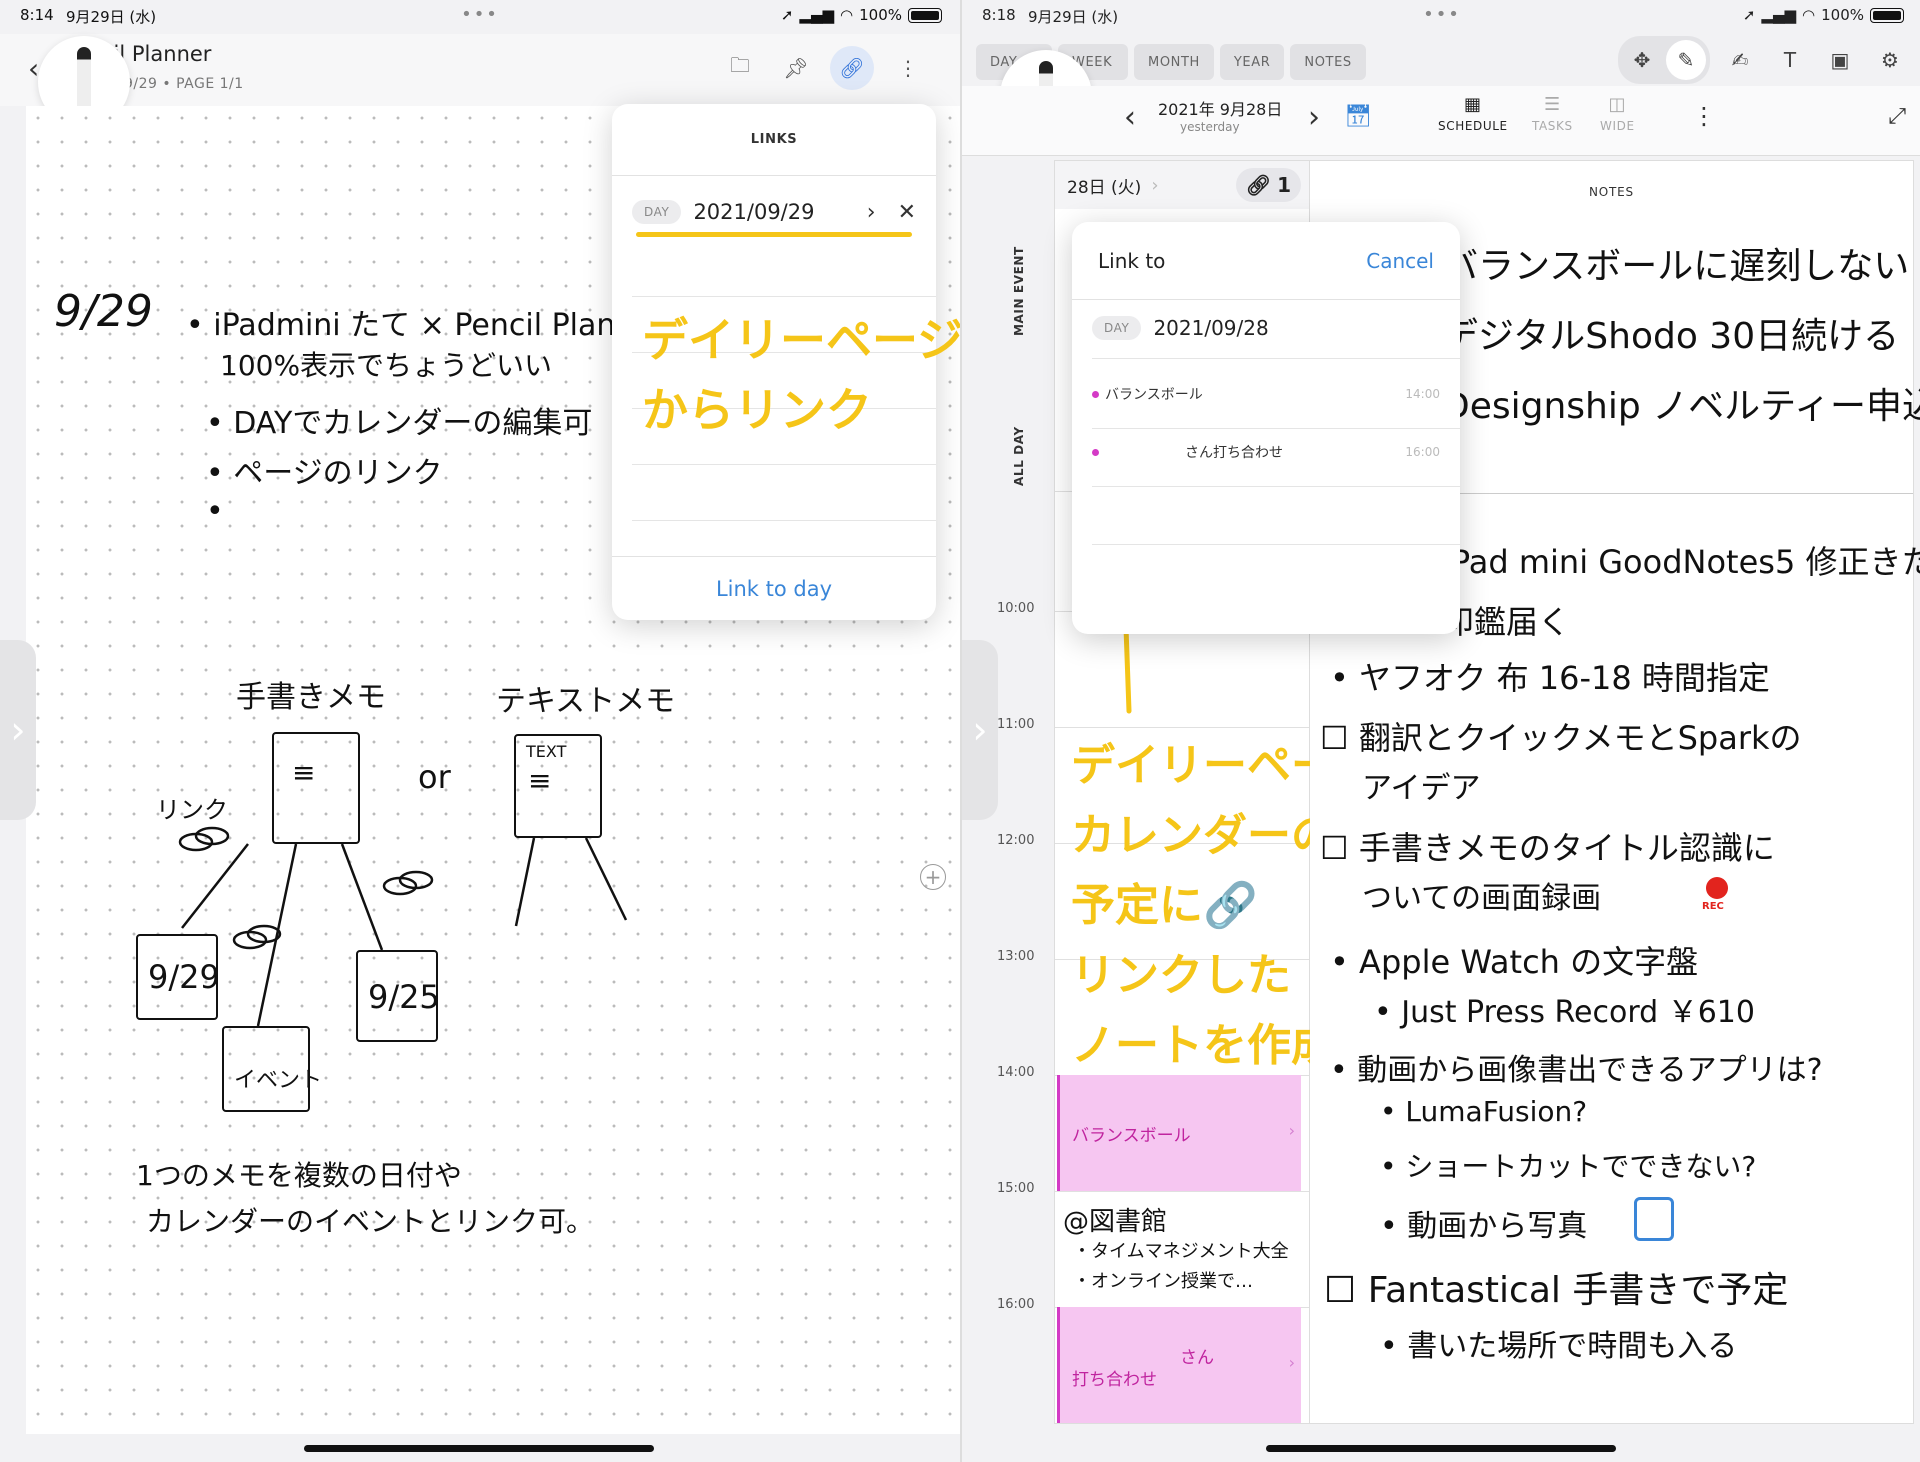  I want to click on move-icon: ✥, so click(1642, 60).